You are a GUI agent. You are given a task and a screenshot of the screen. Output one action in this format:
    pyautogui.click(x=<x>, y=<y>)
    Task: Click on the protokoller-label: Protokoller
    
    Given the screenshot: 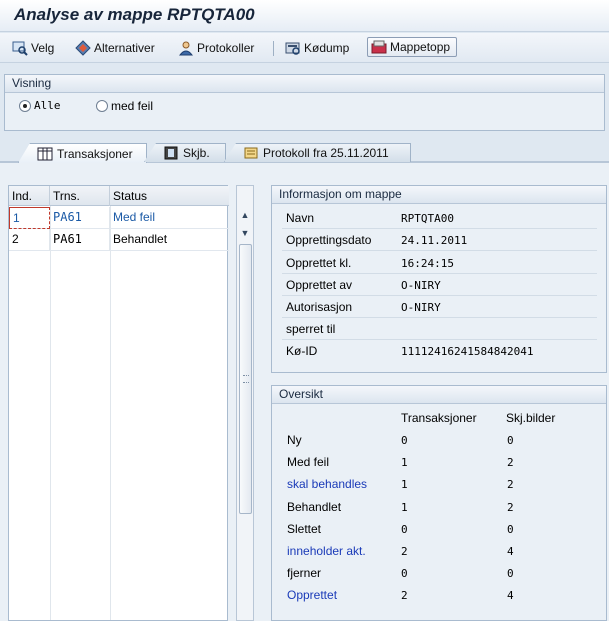 What is the action you would take?
    pyautogui.click(x=226, y=48)
    